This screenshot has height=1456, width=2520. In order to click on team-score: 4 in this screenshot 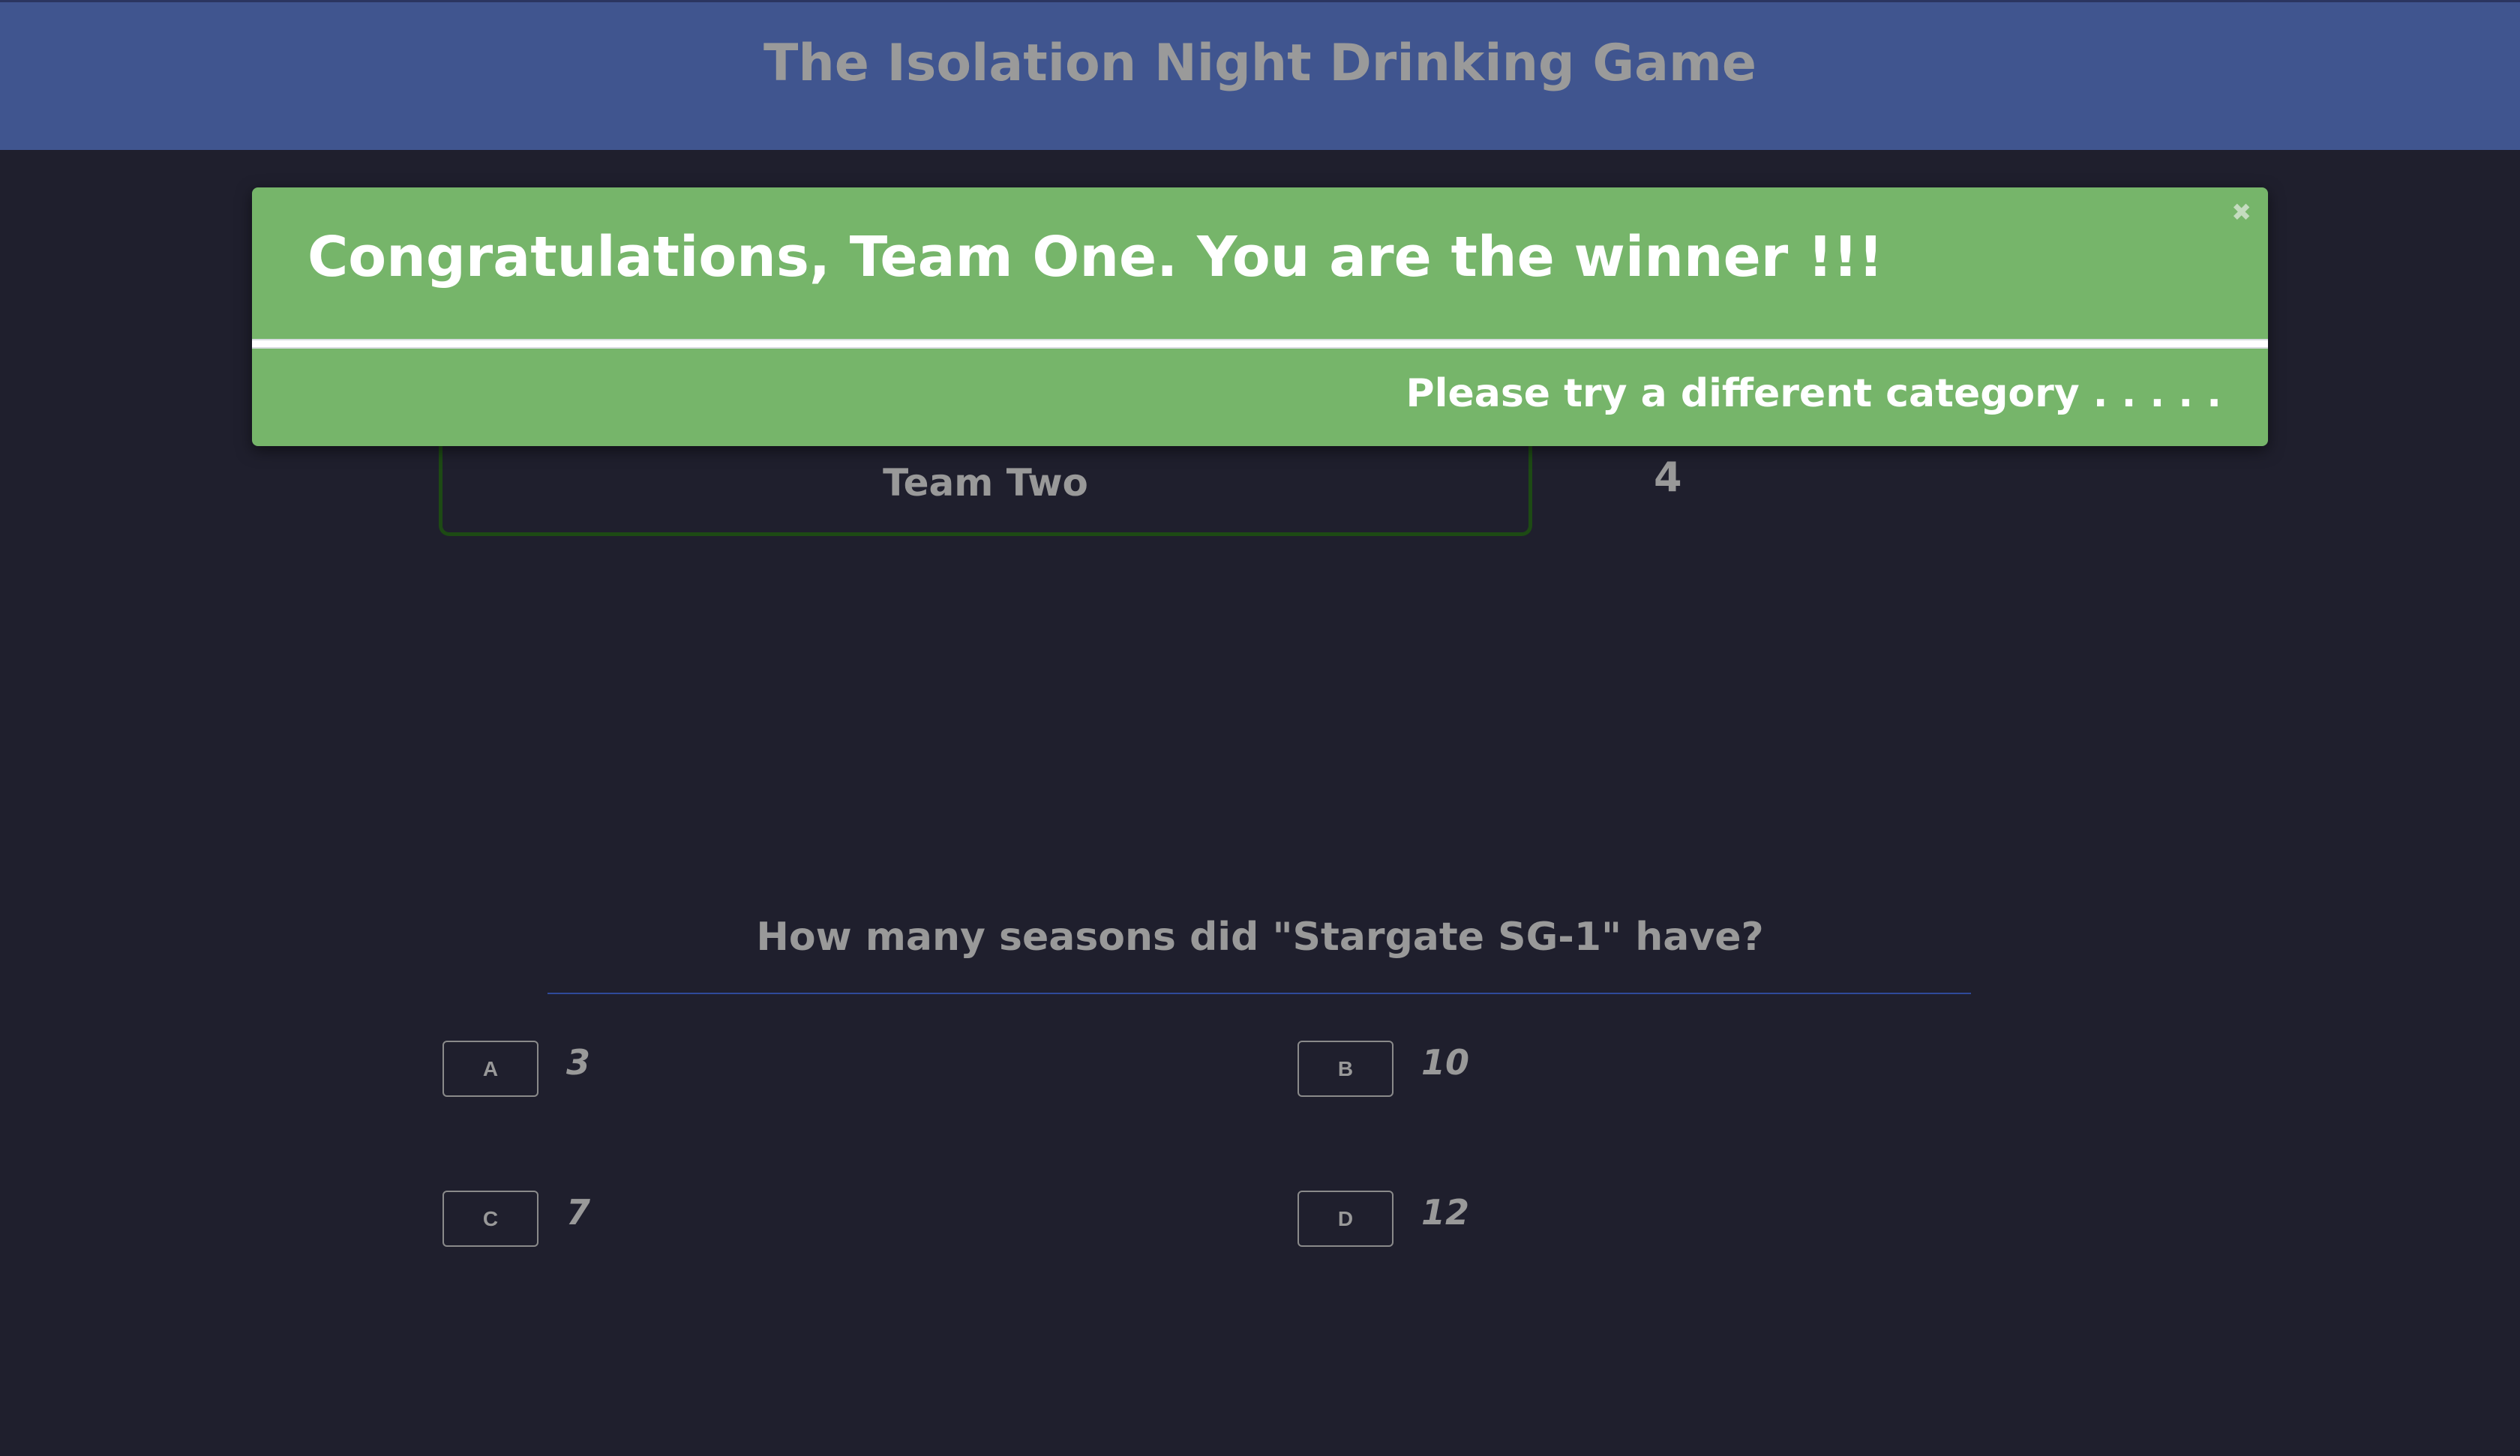, I will do `click(1668, 477)`.